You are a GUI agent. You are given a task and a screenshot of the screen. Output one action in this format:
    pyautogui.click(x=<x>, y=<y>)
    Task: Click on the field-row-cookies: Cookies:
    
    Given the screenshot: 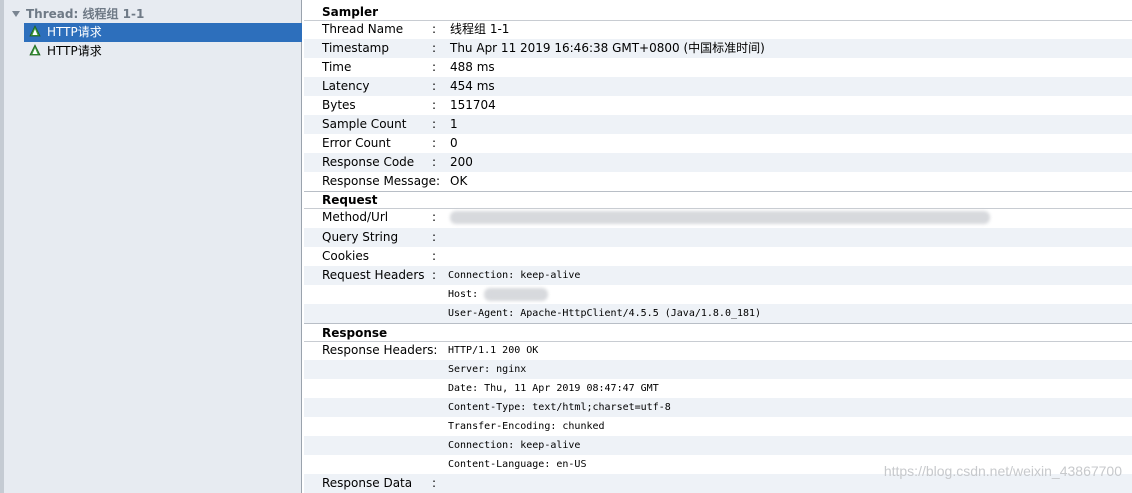 What is the action you would take?
    pyautogui.click(x=718, y=256)
    